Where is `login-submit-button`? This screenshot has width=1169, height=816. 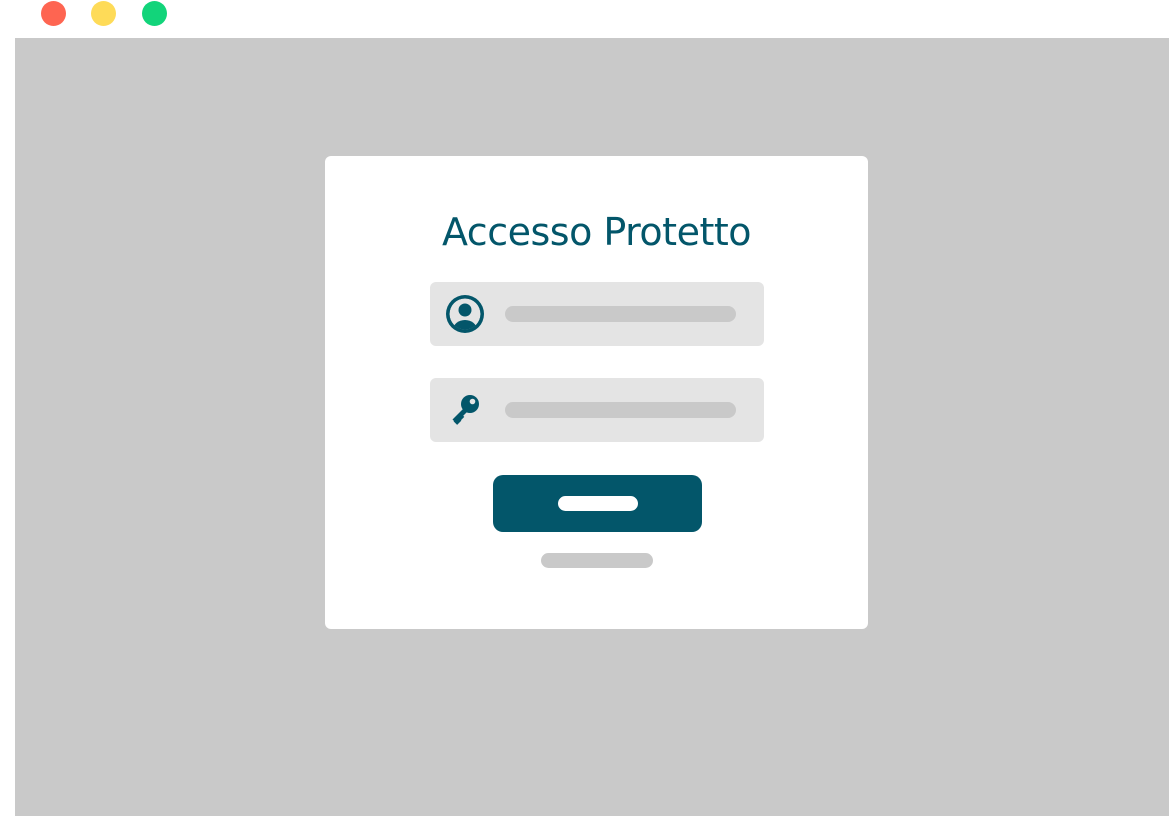 login-submit-button is located at coordinates (597, 503).